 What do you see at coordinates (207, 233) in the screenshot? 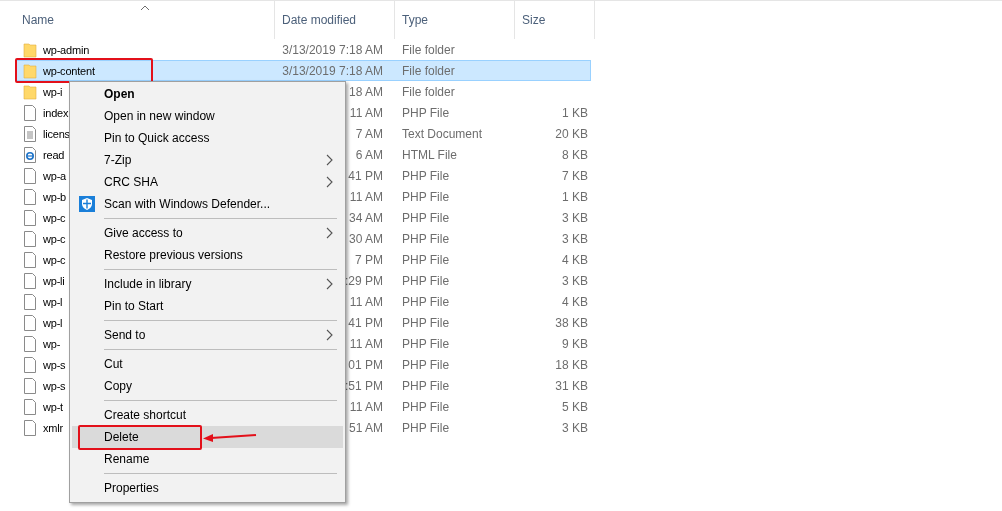
I see `menu-item: Give access to` at bounding box center [207, 233].